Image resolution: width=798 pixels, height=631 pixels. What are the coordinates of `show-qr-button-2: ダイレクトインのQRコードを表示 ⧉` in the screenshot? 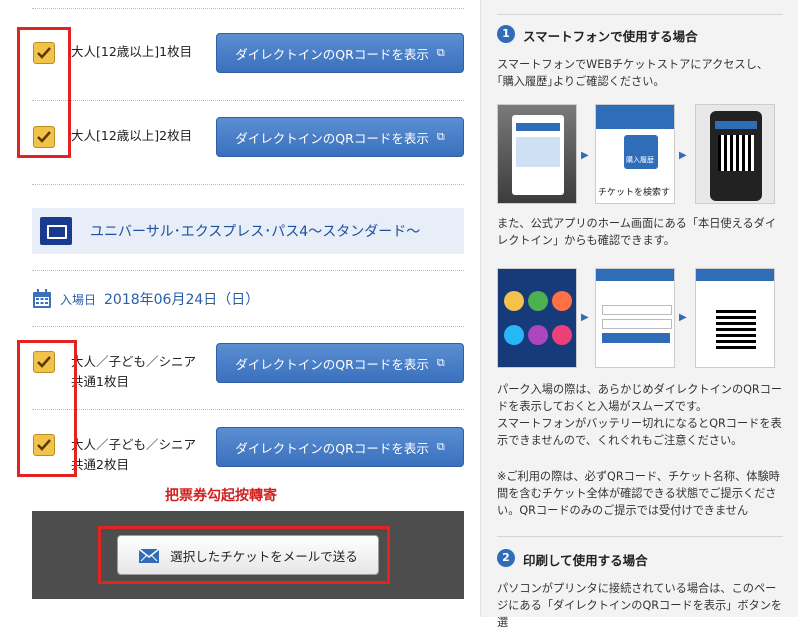 It's located at (340, 137).